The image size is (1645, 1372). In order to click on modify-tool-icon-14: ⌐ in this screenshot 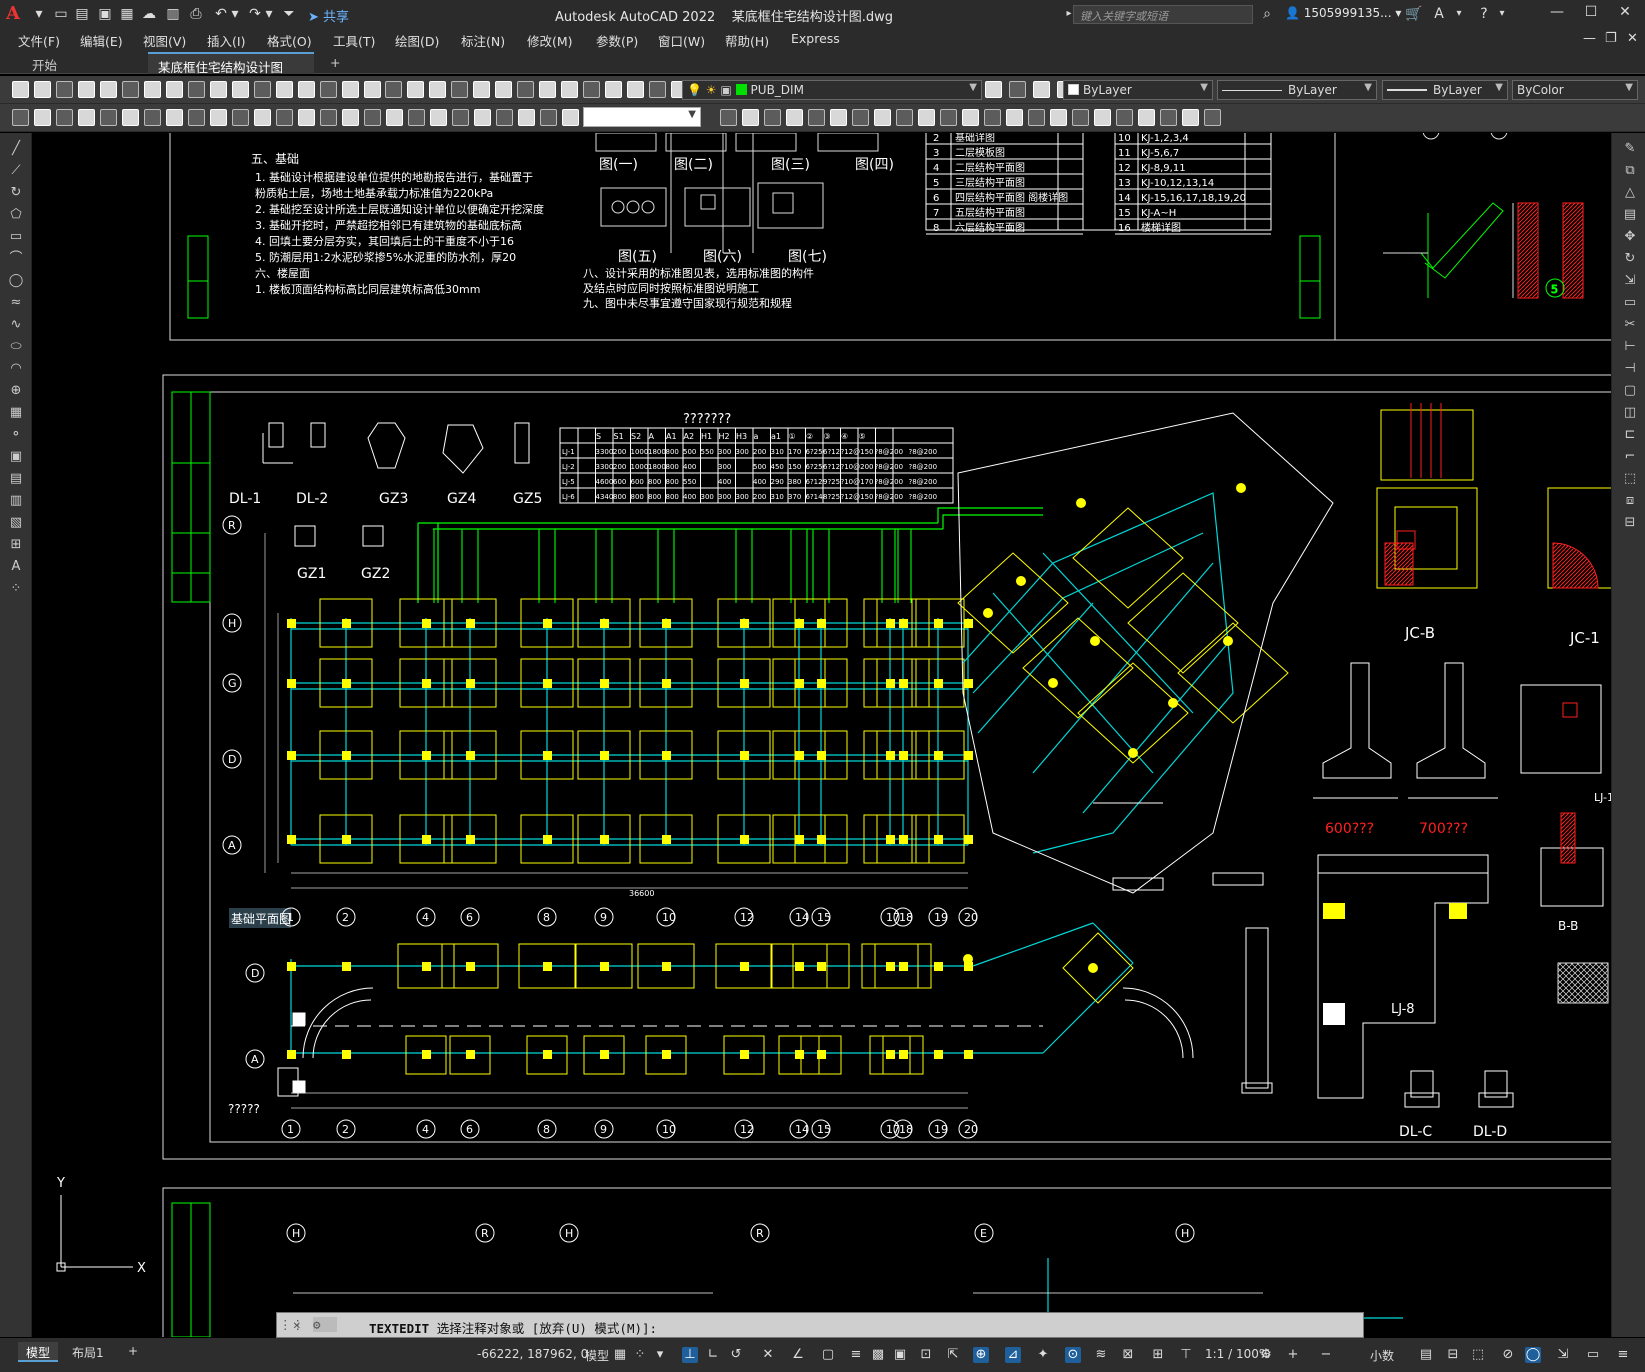, I will do `click(1630, 456)`.